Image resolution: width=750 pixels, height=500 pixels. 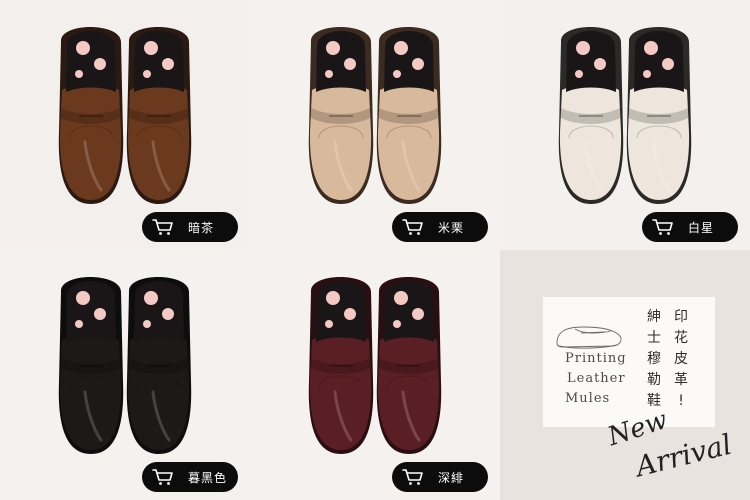 I want to click on add-to-cart-button: 白星, so click(x=690, y=227).